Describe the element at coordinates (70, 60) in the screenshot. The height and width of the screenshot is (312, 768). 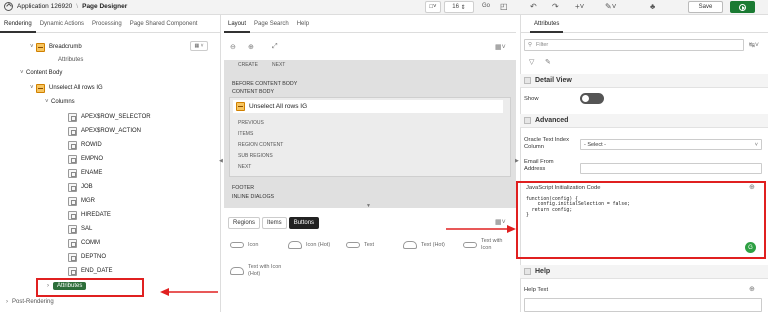
I see `tree-breadcrumb-attributes: Attributes` at that location.